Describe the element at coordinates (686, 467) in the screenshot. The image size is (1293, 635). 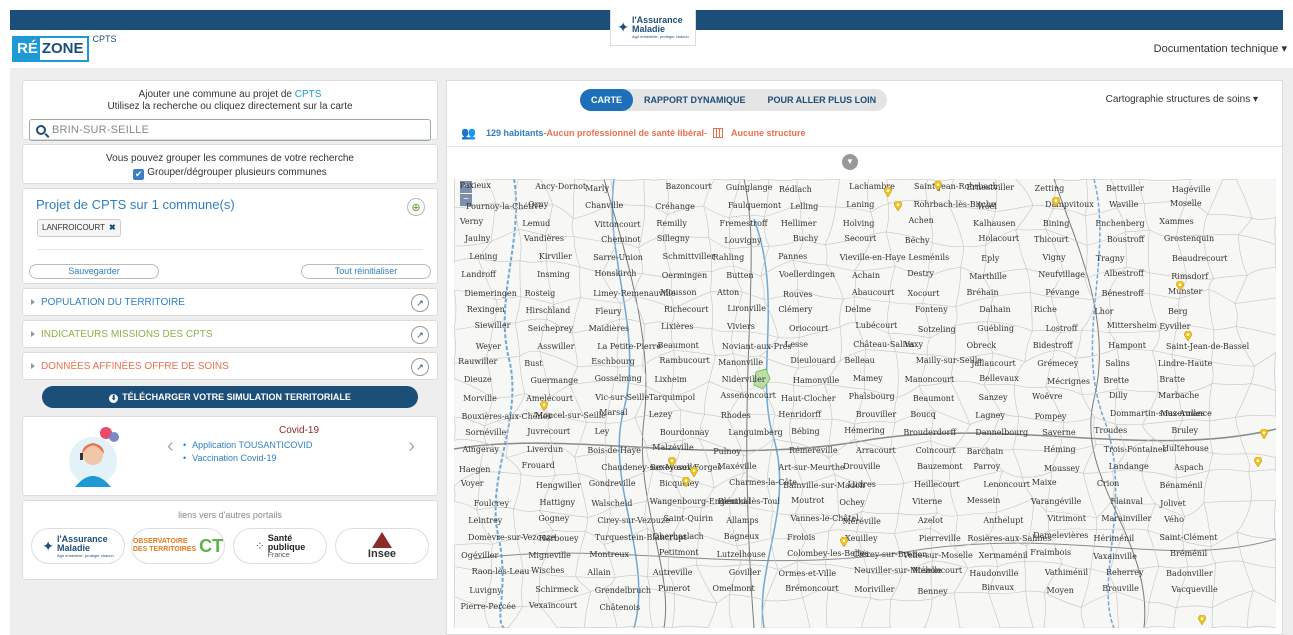
I see `place-label: Sexey-aux-Forges` at that location.